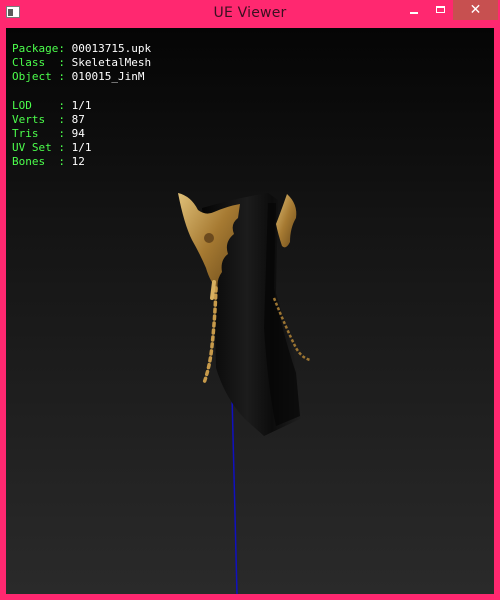 This screenshot has height=600, width=500. I want to click on minimize-button, so click(414, 10).